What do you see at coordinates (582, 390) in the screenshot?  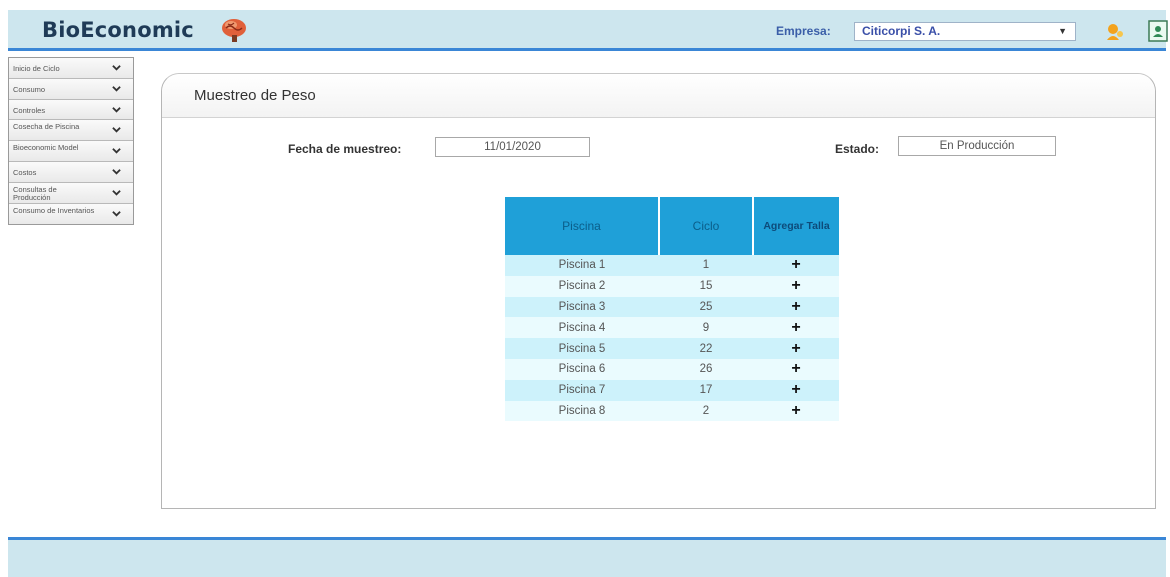 I see `piscina-cell: Piscina 7` at bounding box center [582, 390].